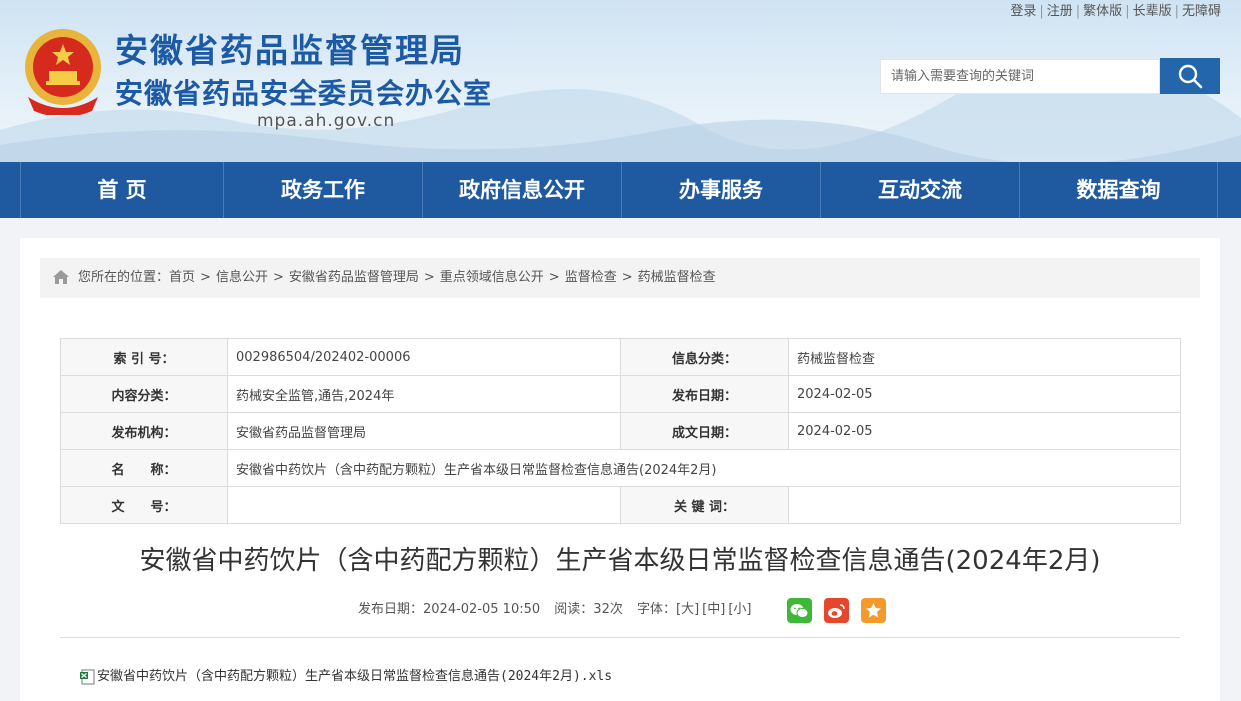 Image resolution: width=1241 pixels, height=701 pixels. I want to click on content-label: 内容分类：, so click(144, 394).